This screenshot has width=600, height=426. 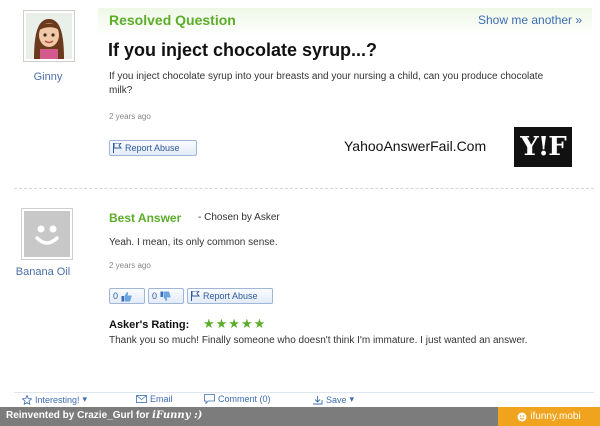 What do you see at coordinates (116, 296) in the screenshot?
I see `thumbs-up-count: 0` at bounding box center [116, 296].